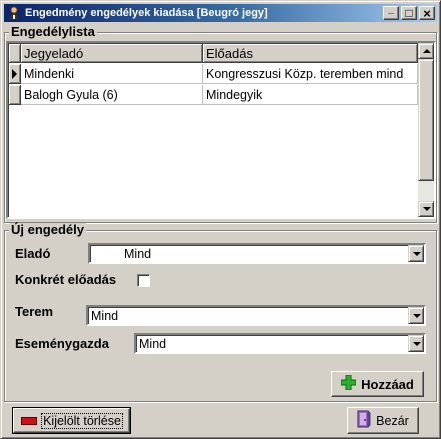  Describe the element at coordinates (256, 315) in the screenshot. I see `room-select: Mind` at that location.